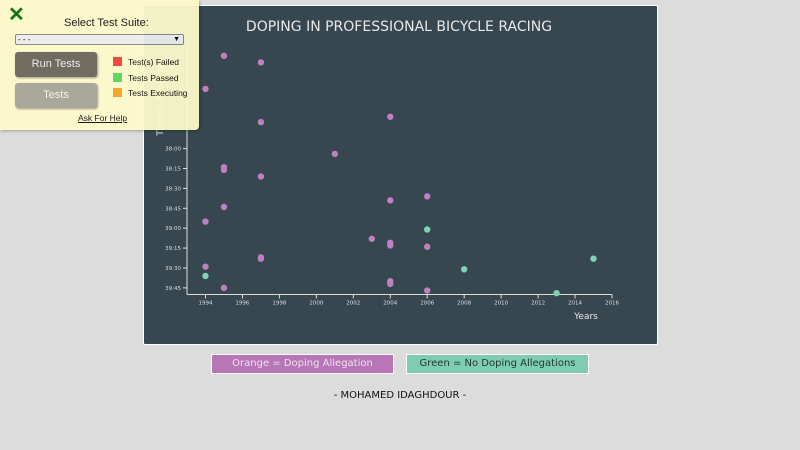 The image size is (800, 450). I want to click on chart-title: DOPING IN PROFESSIONAL BICYCLE RACING, so click(399, 27).